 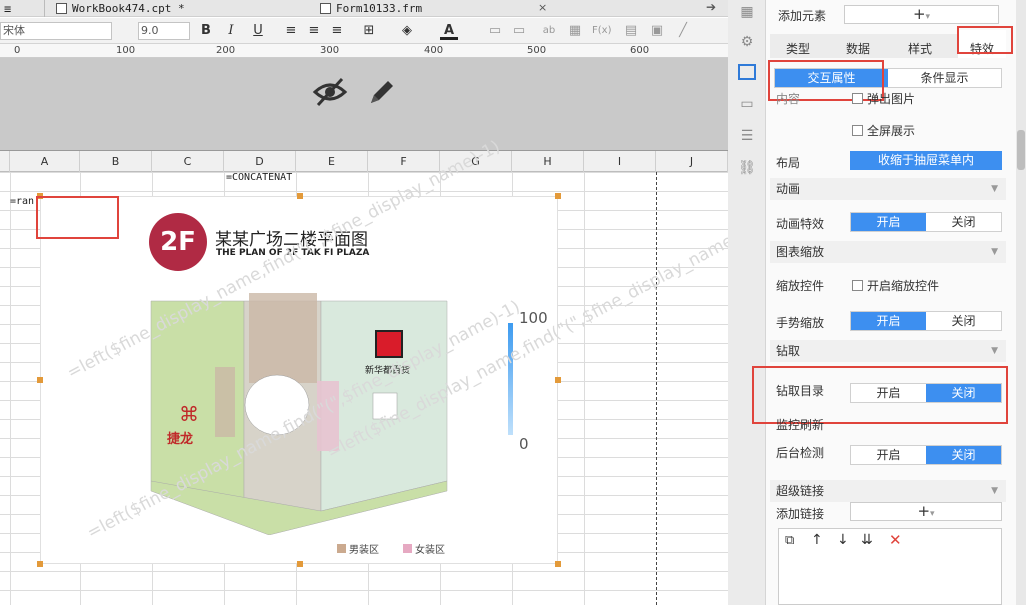 I want to click on column-header: G, so click(x=476, y=161).